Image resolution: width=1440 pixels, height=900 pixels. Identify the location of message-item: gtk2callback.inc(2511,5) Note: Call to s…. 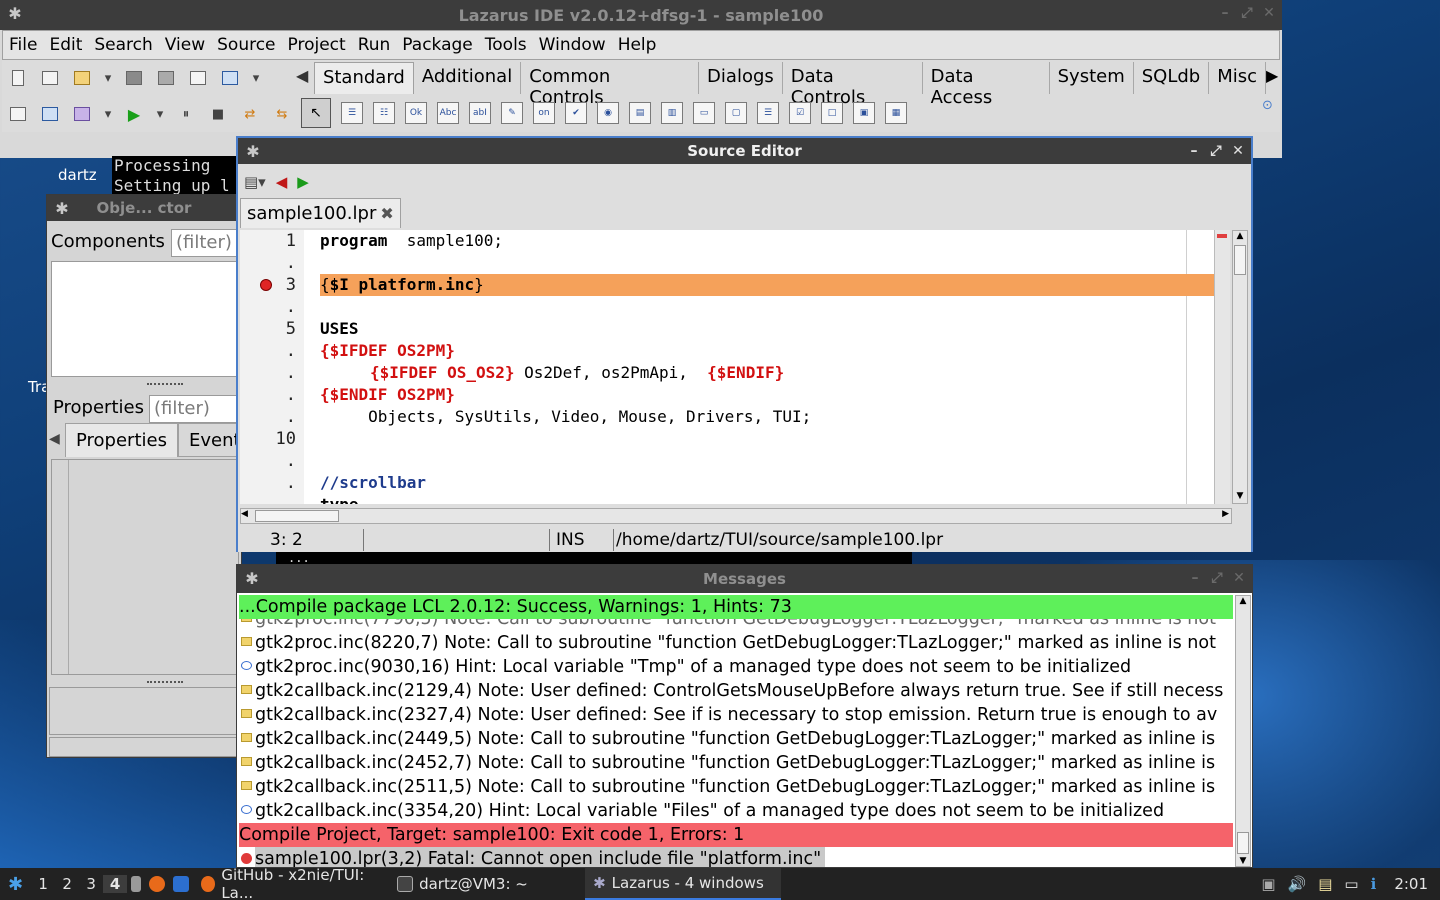
(736, 787).